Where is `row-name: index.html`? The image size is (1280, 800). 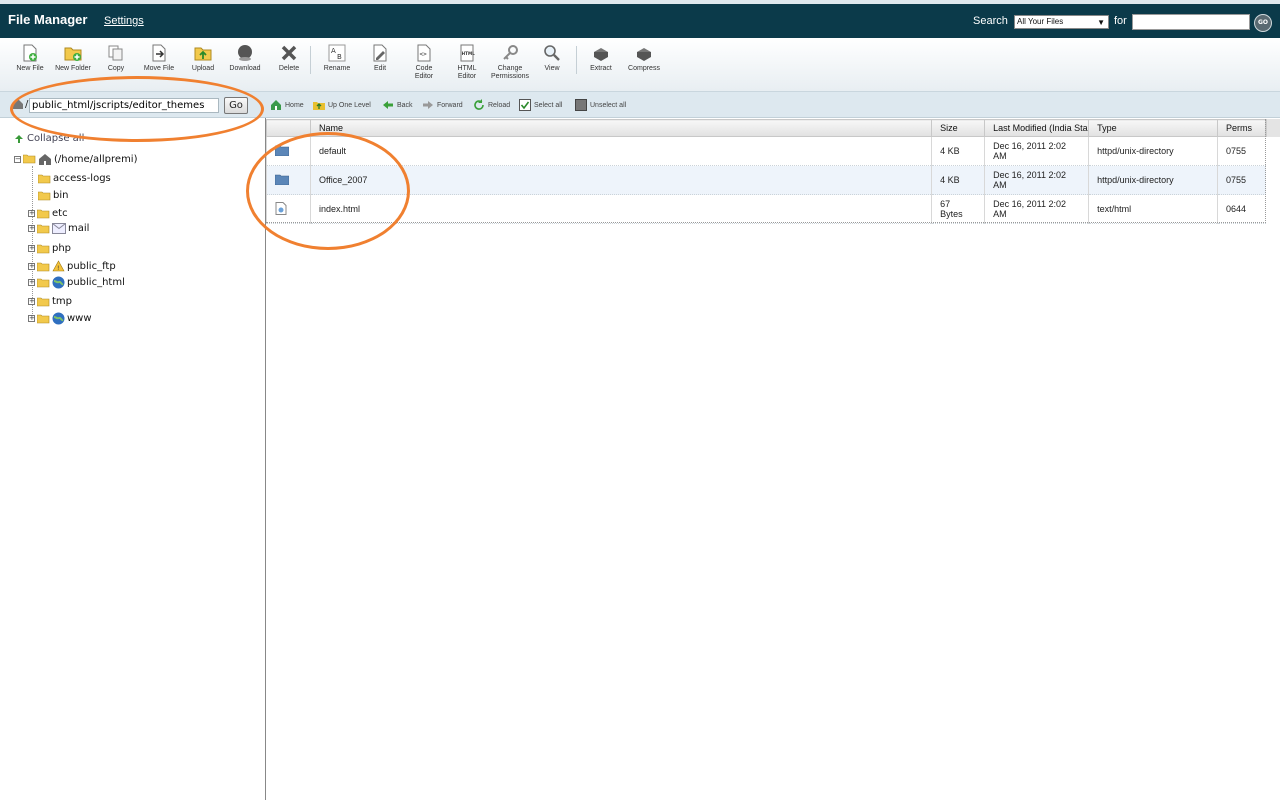
row-name: index.html is located at coordinates (620, 209).